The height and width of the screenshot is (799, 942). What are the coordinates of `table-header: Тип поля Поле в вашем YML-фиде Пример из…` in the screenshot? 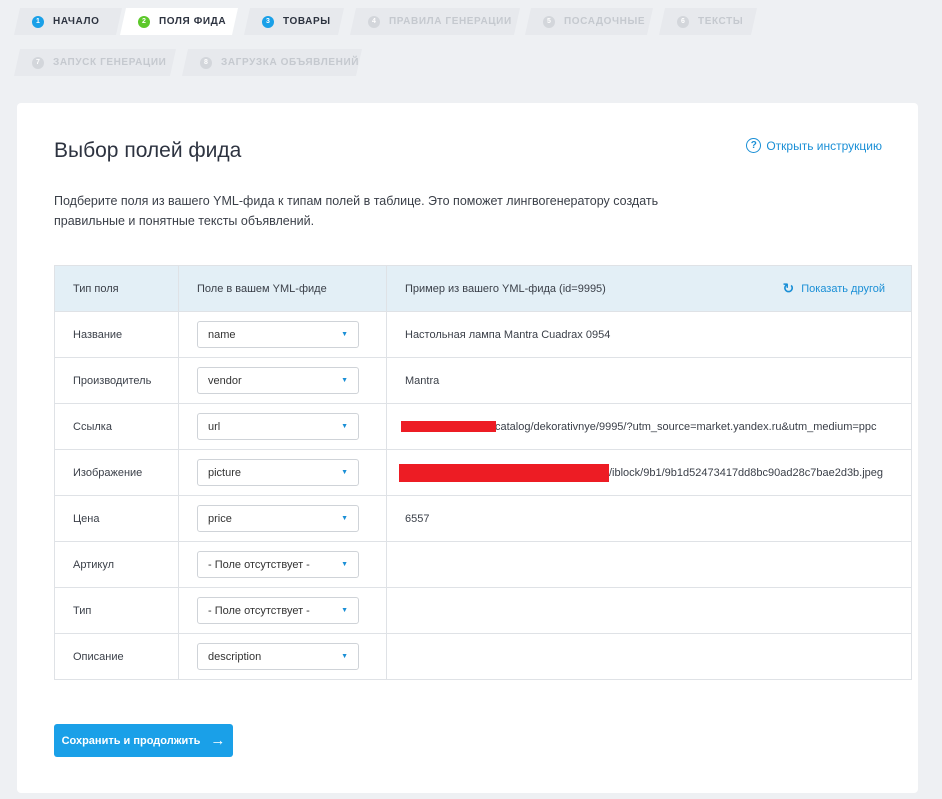 It's located at (483, 288).